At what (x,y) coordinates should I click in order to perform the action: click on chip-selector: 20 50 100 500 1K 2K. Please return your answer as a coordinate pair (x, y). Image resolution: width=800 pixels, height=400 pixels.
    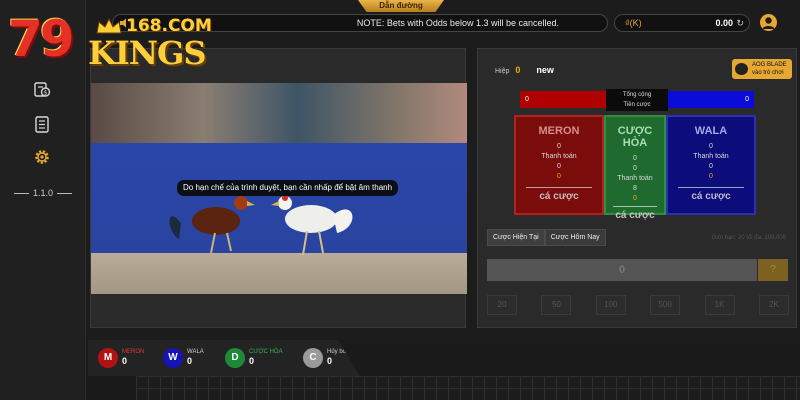
    Looking at the image, I should click on (638, 305).